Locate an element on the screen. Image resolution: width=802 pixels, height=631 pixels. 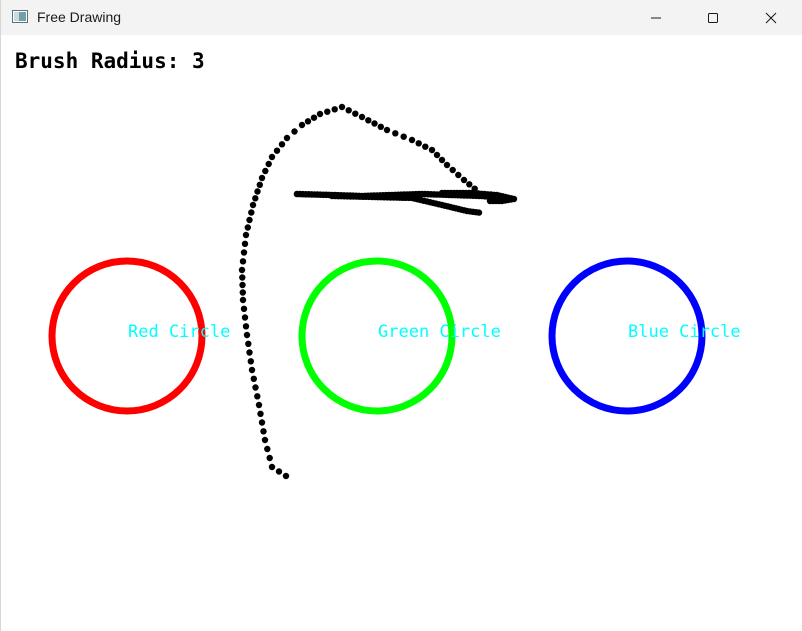
minimize-button is located at coordinates (656, 17).